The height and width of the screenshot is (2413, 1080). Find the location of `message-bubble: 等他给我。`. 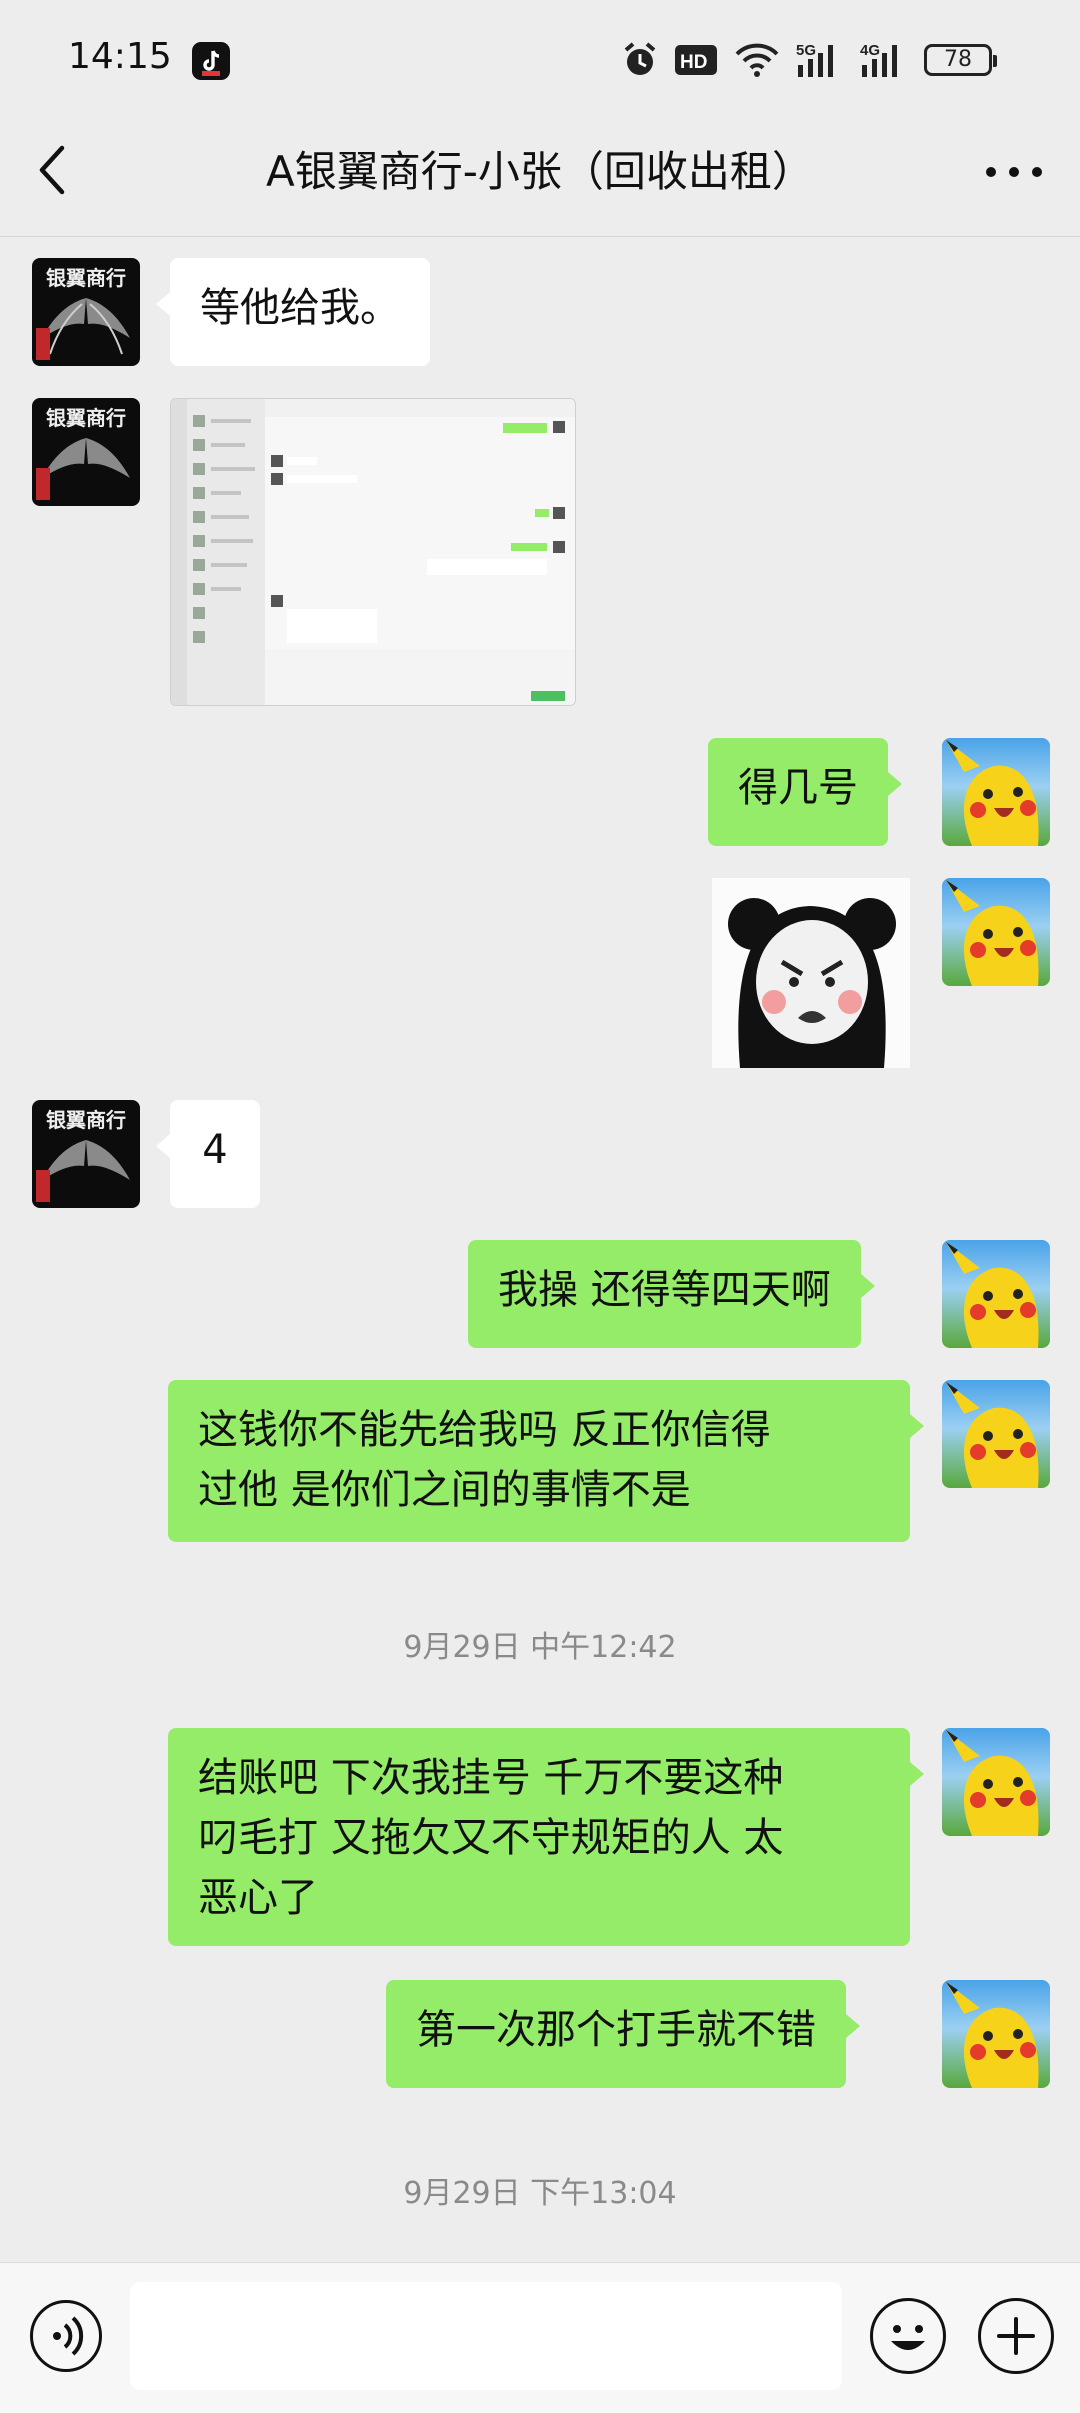

message-bubble: 等他给我。 is located at coordinates (293, 312).